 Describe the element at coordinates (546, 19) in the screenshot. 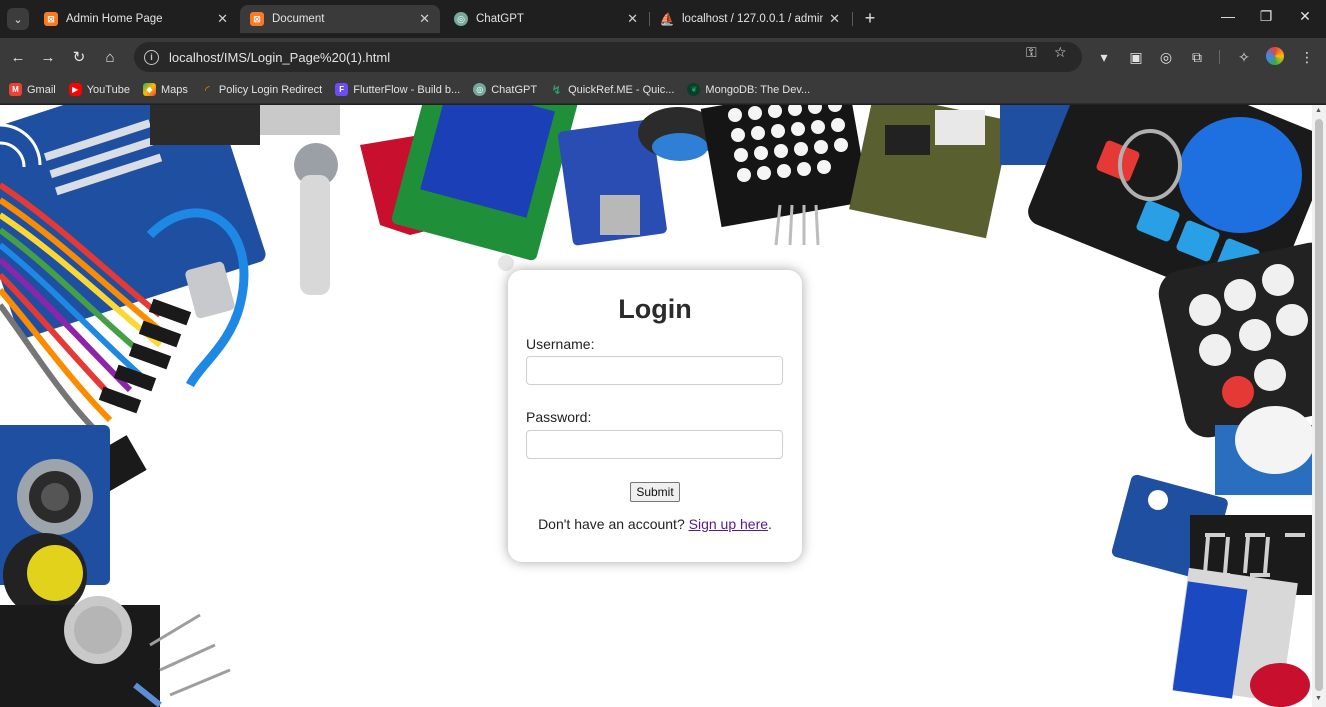

I see `tab-chatgpt: ◎ ChatGPT ✕` at that location.